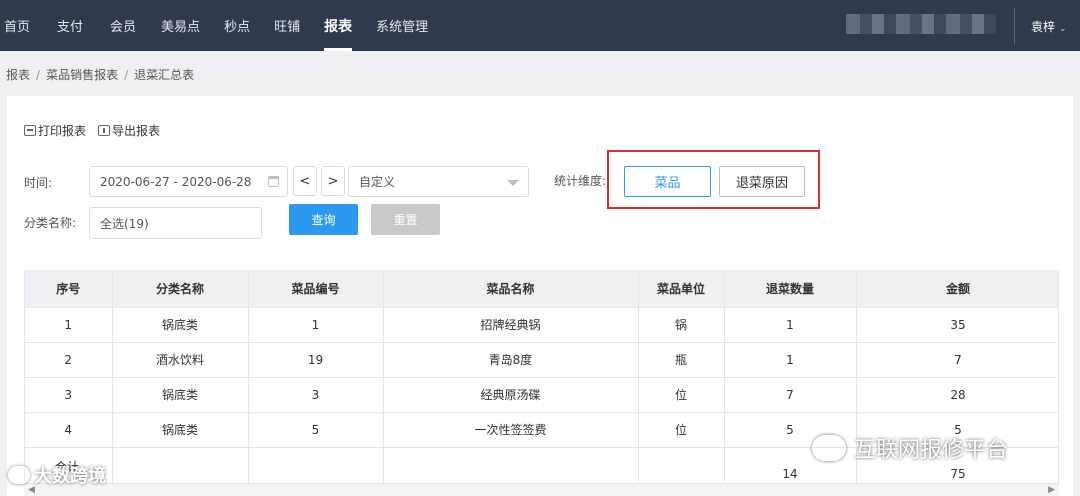 This screenshot has width=1080, height=496. Describe the element at coordinates (124, 223) in the screenshot. I see `category-select-value: 全选(19)` at that location.